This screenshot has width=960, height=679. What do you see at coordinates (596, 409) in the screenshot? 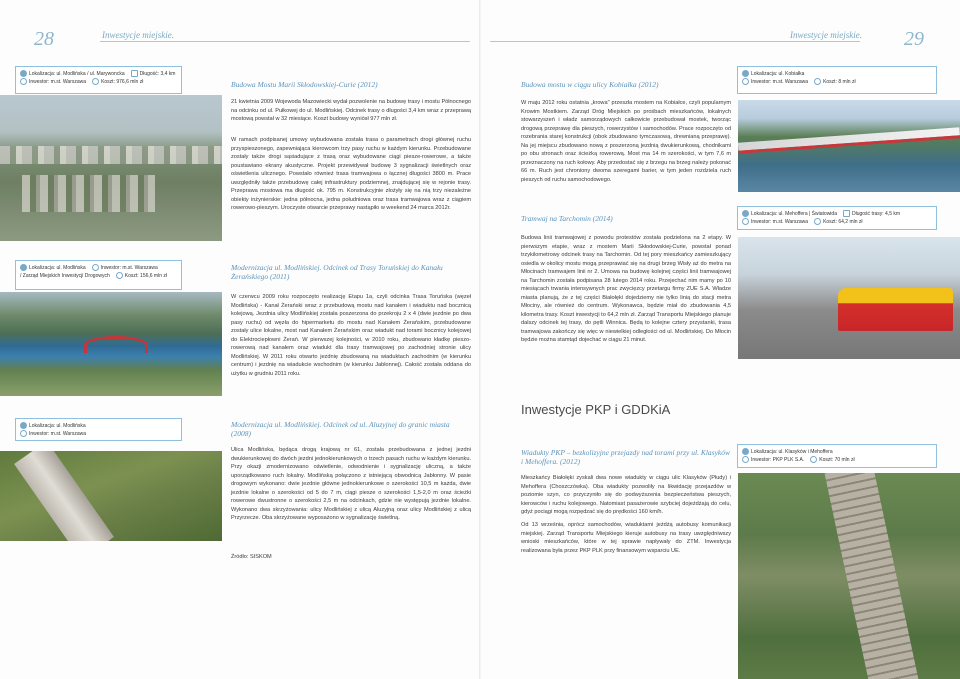
I see `heading-inwestycje-pkp: Inwestycje PKP i GDDKiA` at bounding box center [596, 409].